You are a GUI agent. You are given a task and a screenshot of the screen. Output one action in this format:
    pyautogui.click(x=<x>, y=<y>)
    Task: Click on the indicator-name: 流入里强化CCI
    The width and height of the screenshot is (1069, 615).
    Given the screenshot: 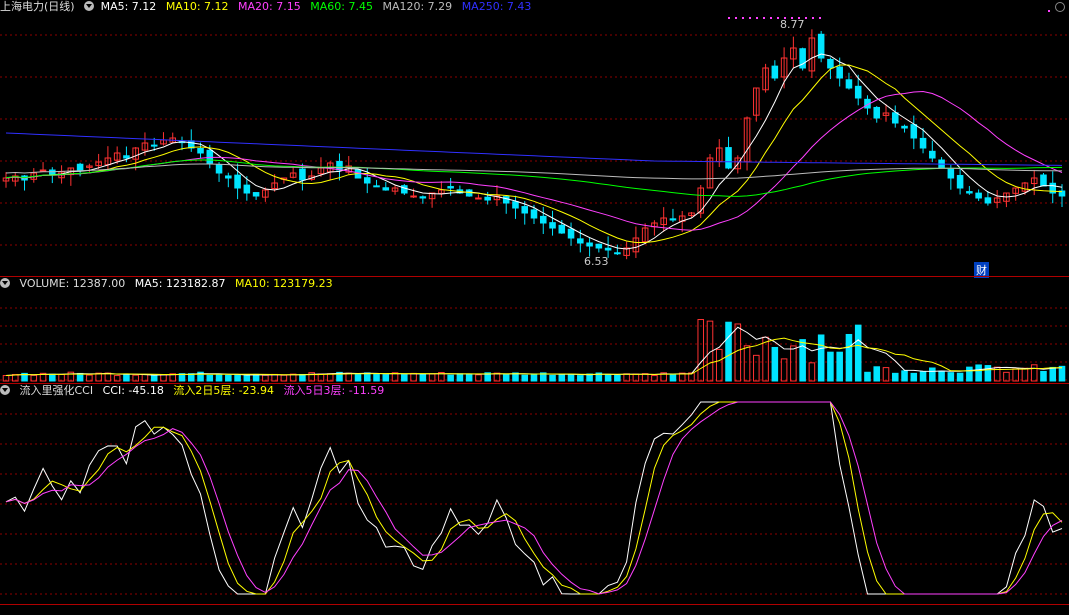 What is the action you would take?
    pyautogui.click(x=57, y=390)
    